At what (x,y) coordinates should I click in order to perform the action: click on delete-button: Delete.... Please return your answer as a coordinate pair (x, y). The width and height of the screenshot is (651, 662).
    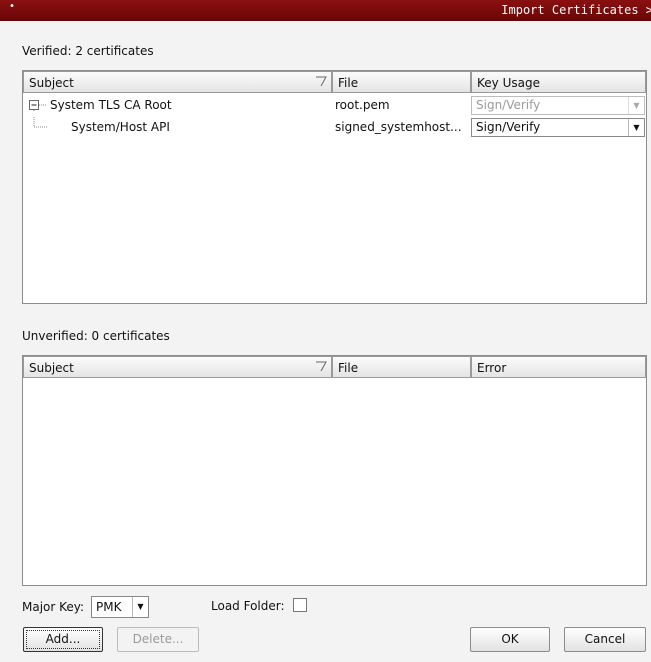
    Looking at the image, I should click on (158, 639).